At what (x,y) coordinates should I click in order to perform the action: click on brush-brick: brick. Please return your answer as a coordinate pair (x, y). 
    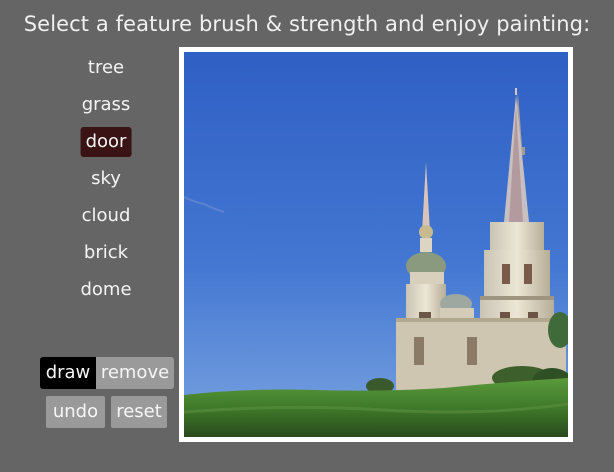
    Looking at the image, I should click on (106, 253).